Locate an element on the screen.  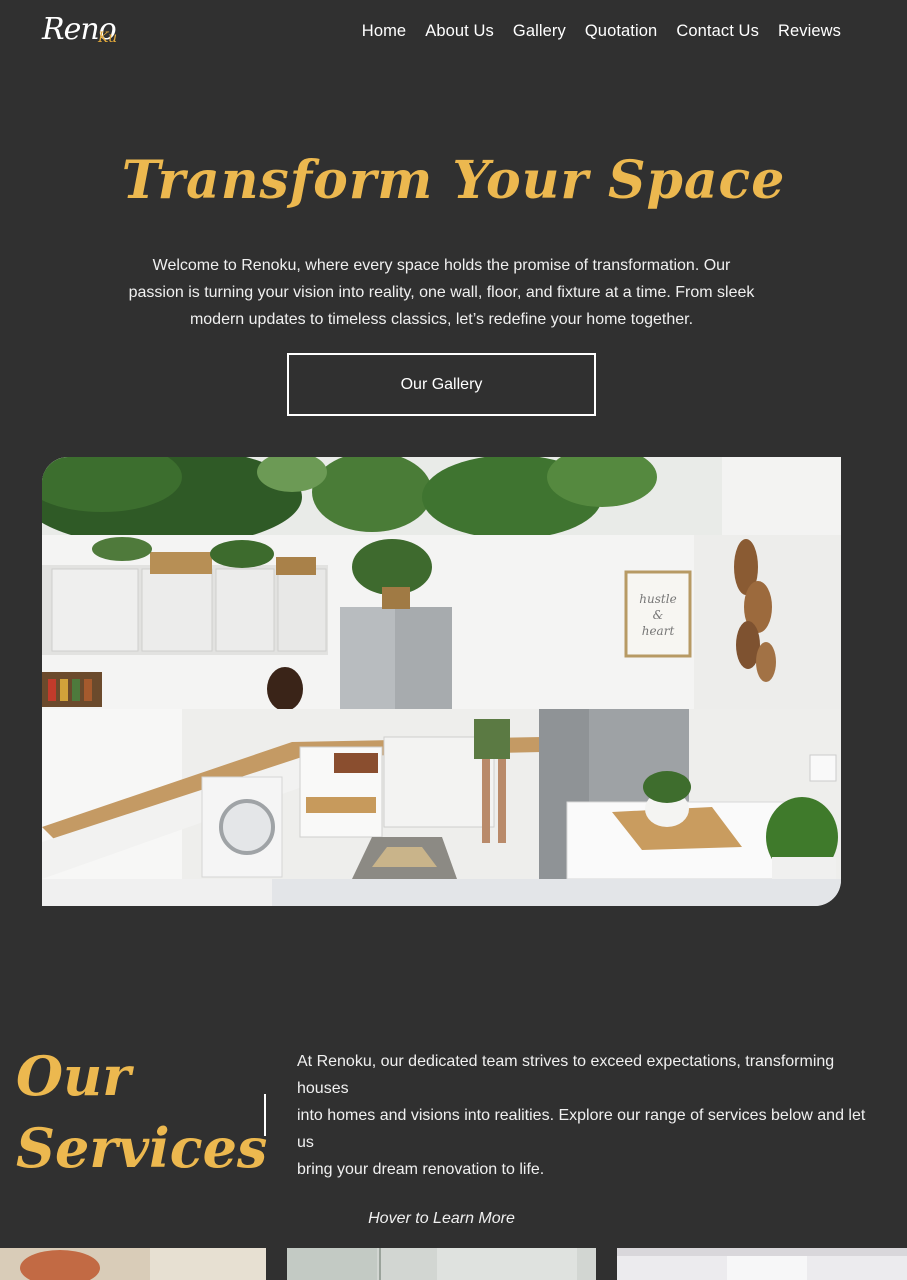
hover-hint: Hover to Learn More is located at coordinates (441, 1218).